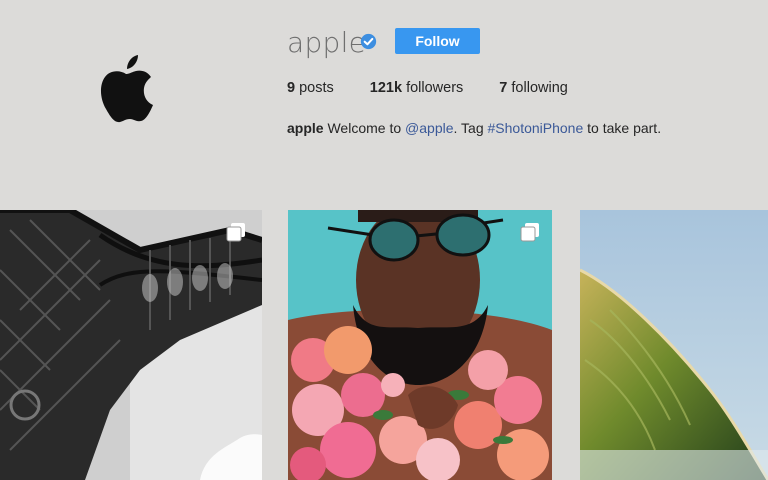 Image resolution: width=768 pixels, height=480 pixels. What do you see at coordinates (429, 128) in the screenshot?
I see `bio-mention-link: @apple` at bounding box center [429, 128].